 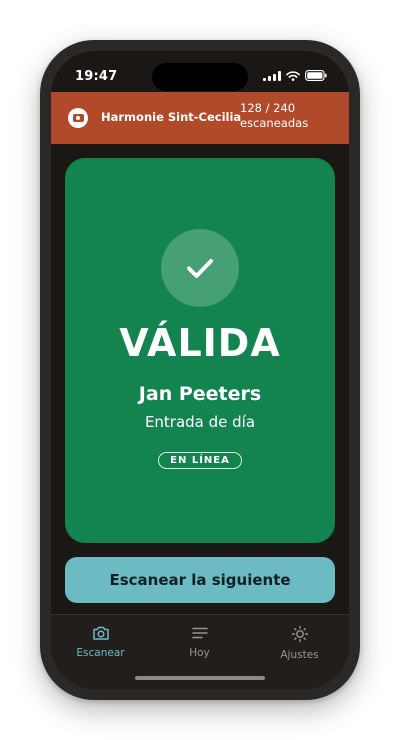 What do you see at coordinates (200, 580) in the screenshot?
I see `scan-next-button: Escanear la siguiente` at bounding box center [200, 580].